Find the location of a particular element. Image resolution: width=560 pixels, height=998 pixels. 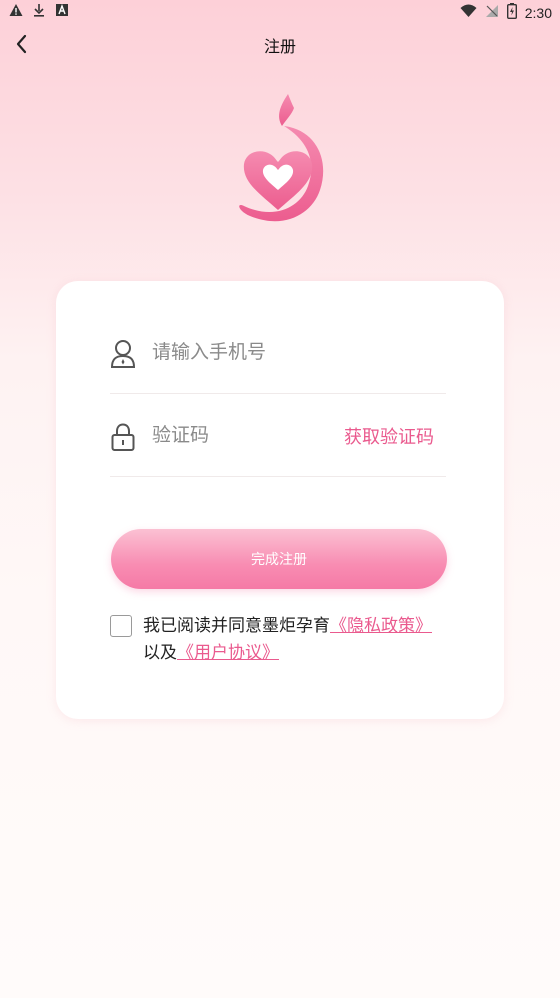

user-agreement-link: 《用户协议》 is located at coordinates (228, 653).